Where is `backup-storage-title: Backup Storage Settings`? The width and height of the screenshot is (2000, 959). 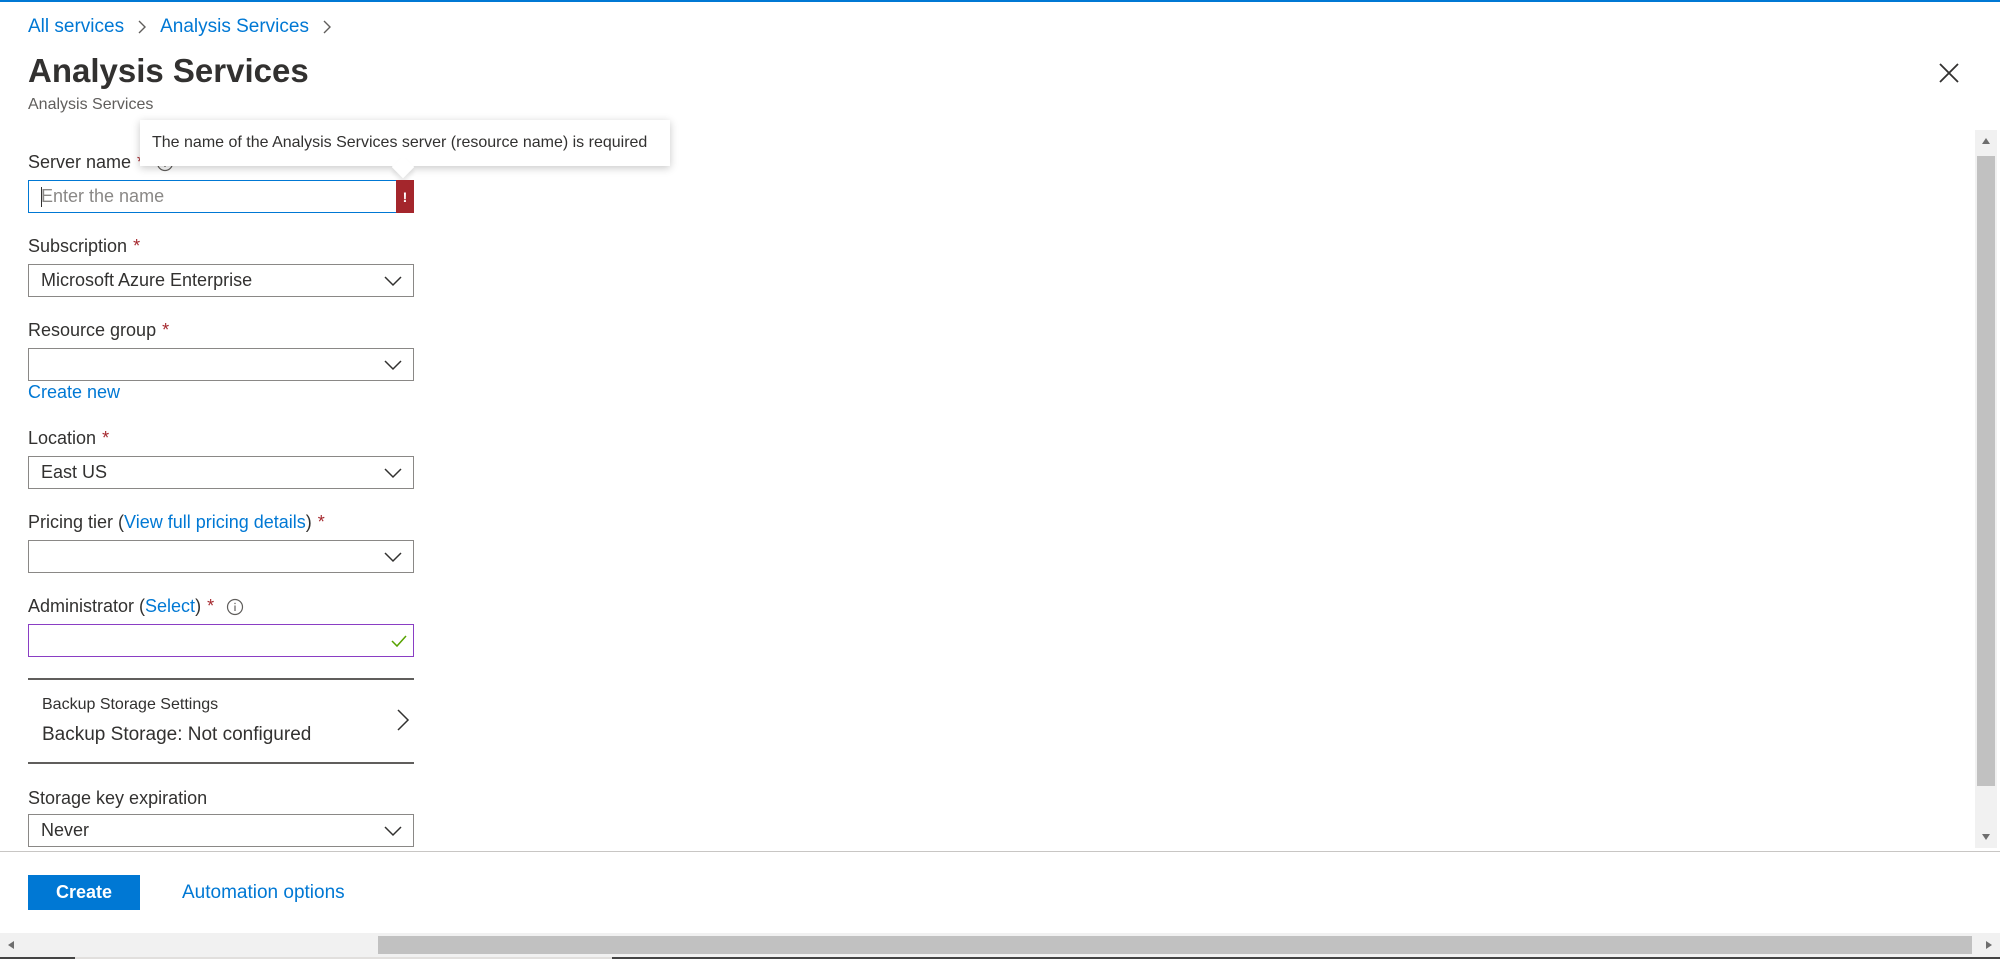 backup-storage-title: Backup Storage Settings is located at coordinates (130, 704).